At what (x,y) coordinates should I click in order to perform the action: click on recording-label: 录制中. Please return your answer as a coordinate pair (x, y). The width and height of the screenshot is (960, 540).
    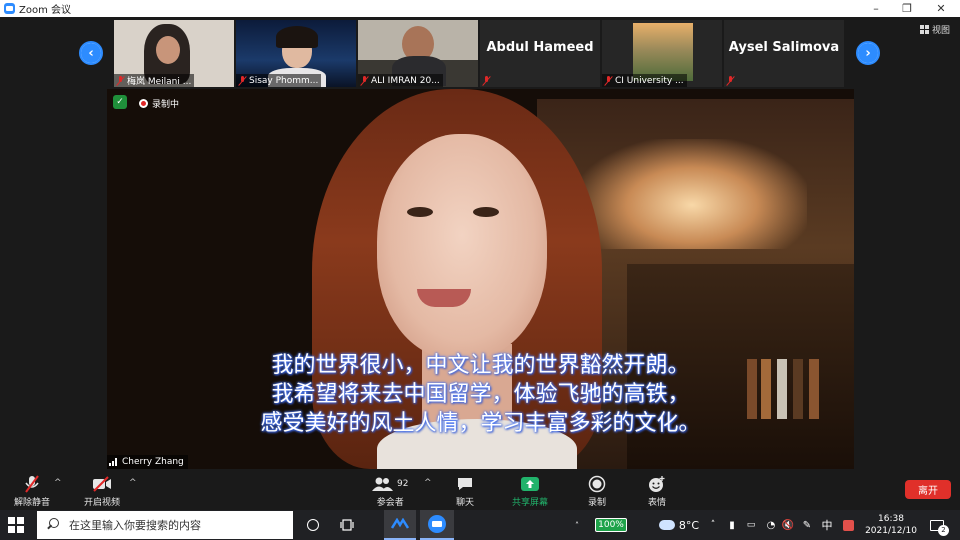
    Looking at the image, I should click on (166, 105).